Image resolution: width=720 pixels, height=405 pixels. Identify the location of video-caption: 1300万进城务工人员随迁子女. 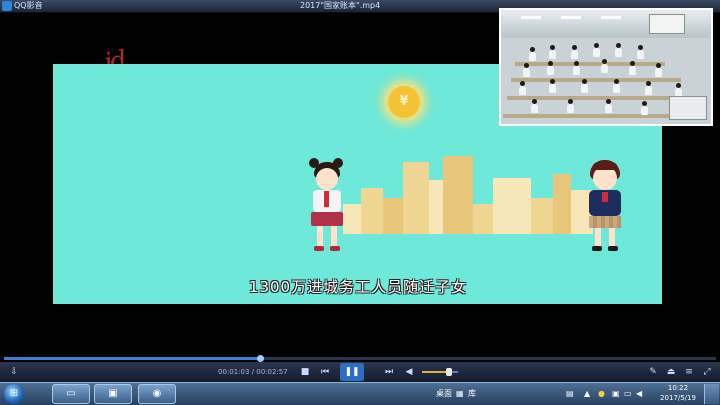
(358, 287).